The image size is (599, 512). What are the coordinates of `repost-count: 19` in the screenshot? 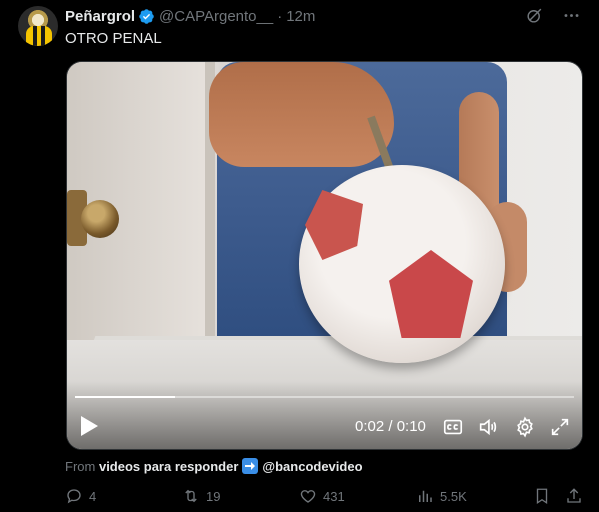 It's located at (213, 496).